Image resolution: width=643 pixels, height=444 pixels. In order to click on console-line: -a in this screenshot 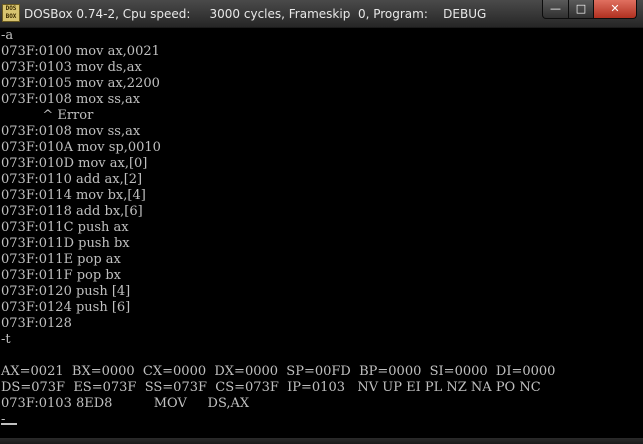, I will do `click(7, 35)`.